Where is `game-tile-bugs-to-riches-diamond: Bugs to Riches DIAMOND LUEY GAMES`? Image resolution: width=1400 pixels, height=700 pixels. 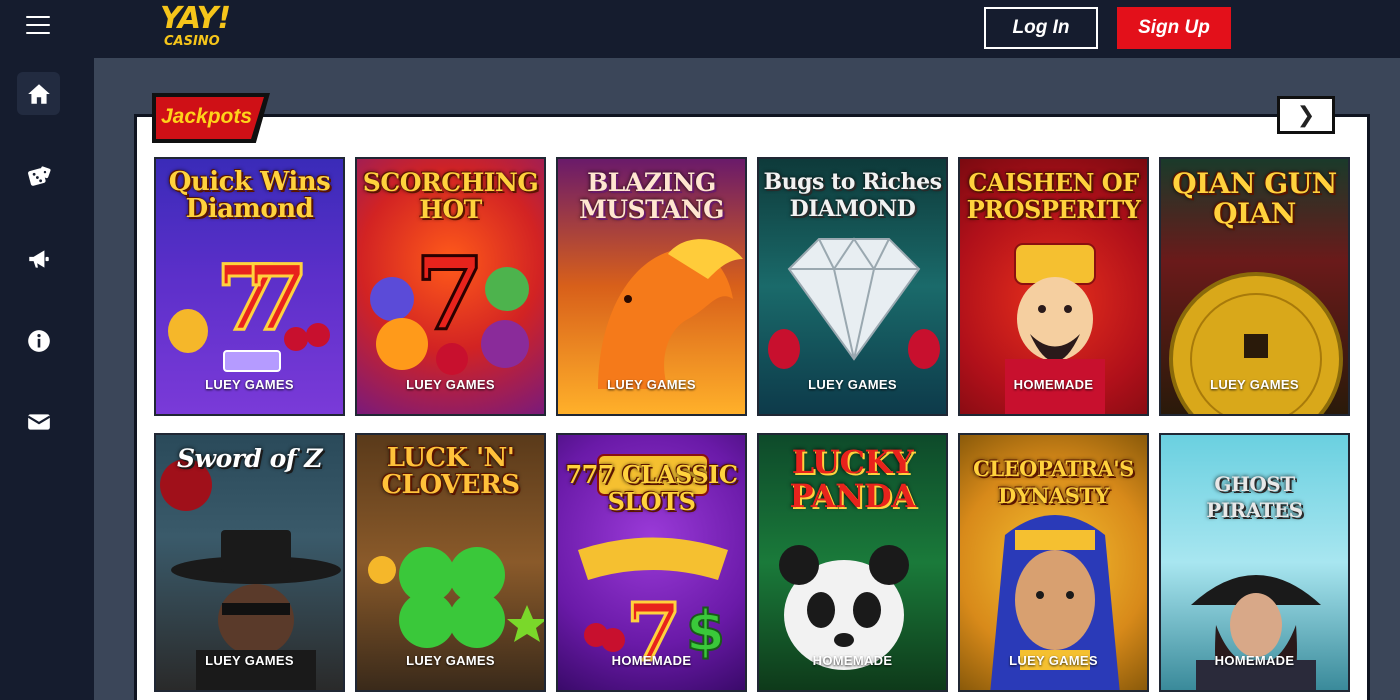 game-tile-bugs-to-riches-diamond: Bugs to Riches DIAMOND LUEY GAMES is located at coordinates (852, 286).